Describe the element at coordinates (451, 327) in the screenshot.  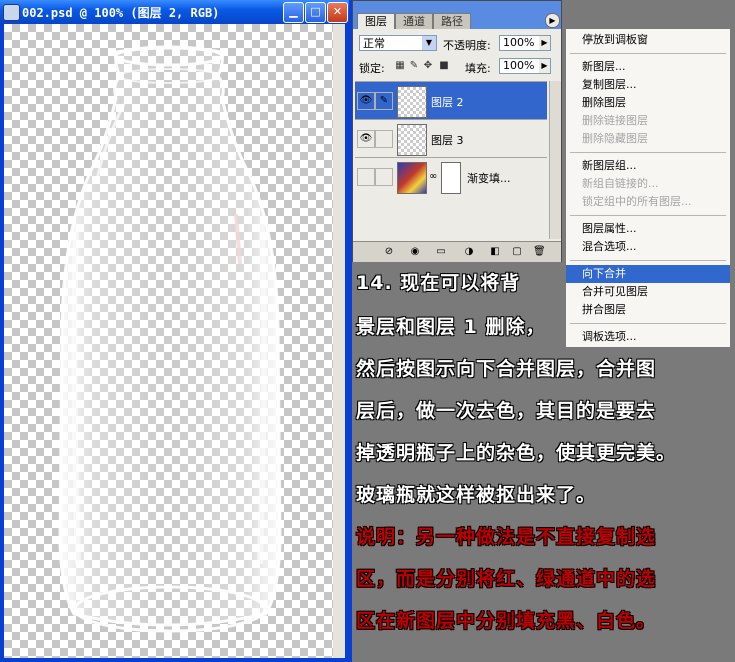
I see `tutorial-line: 景层和图层 1 删除，` at that location.